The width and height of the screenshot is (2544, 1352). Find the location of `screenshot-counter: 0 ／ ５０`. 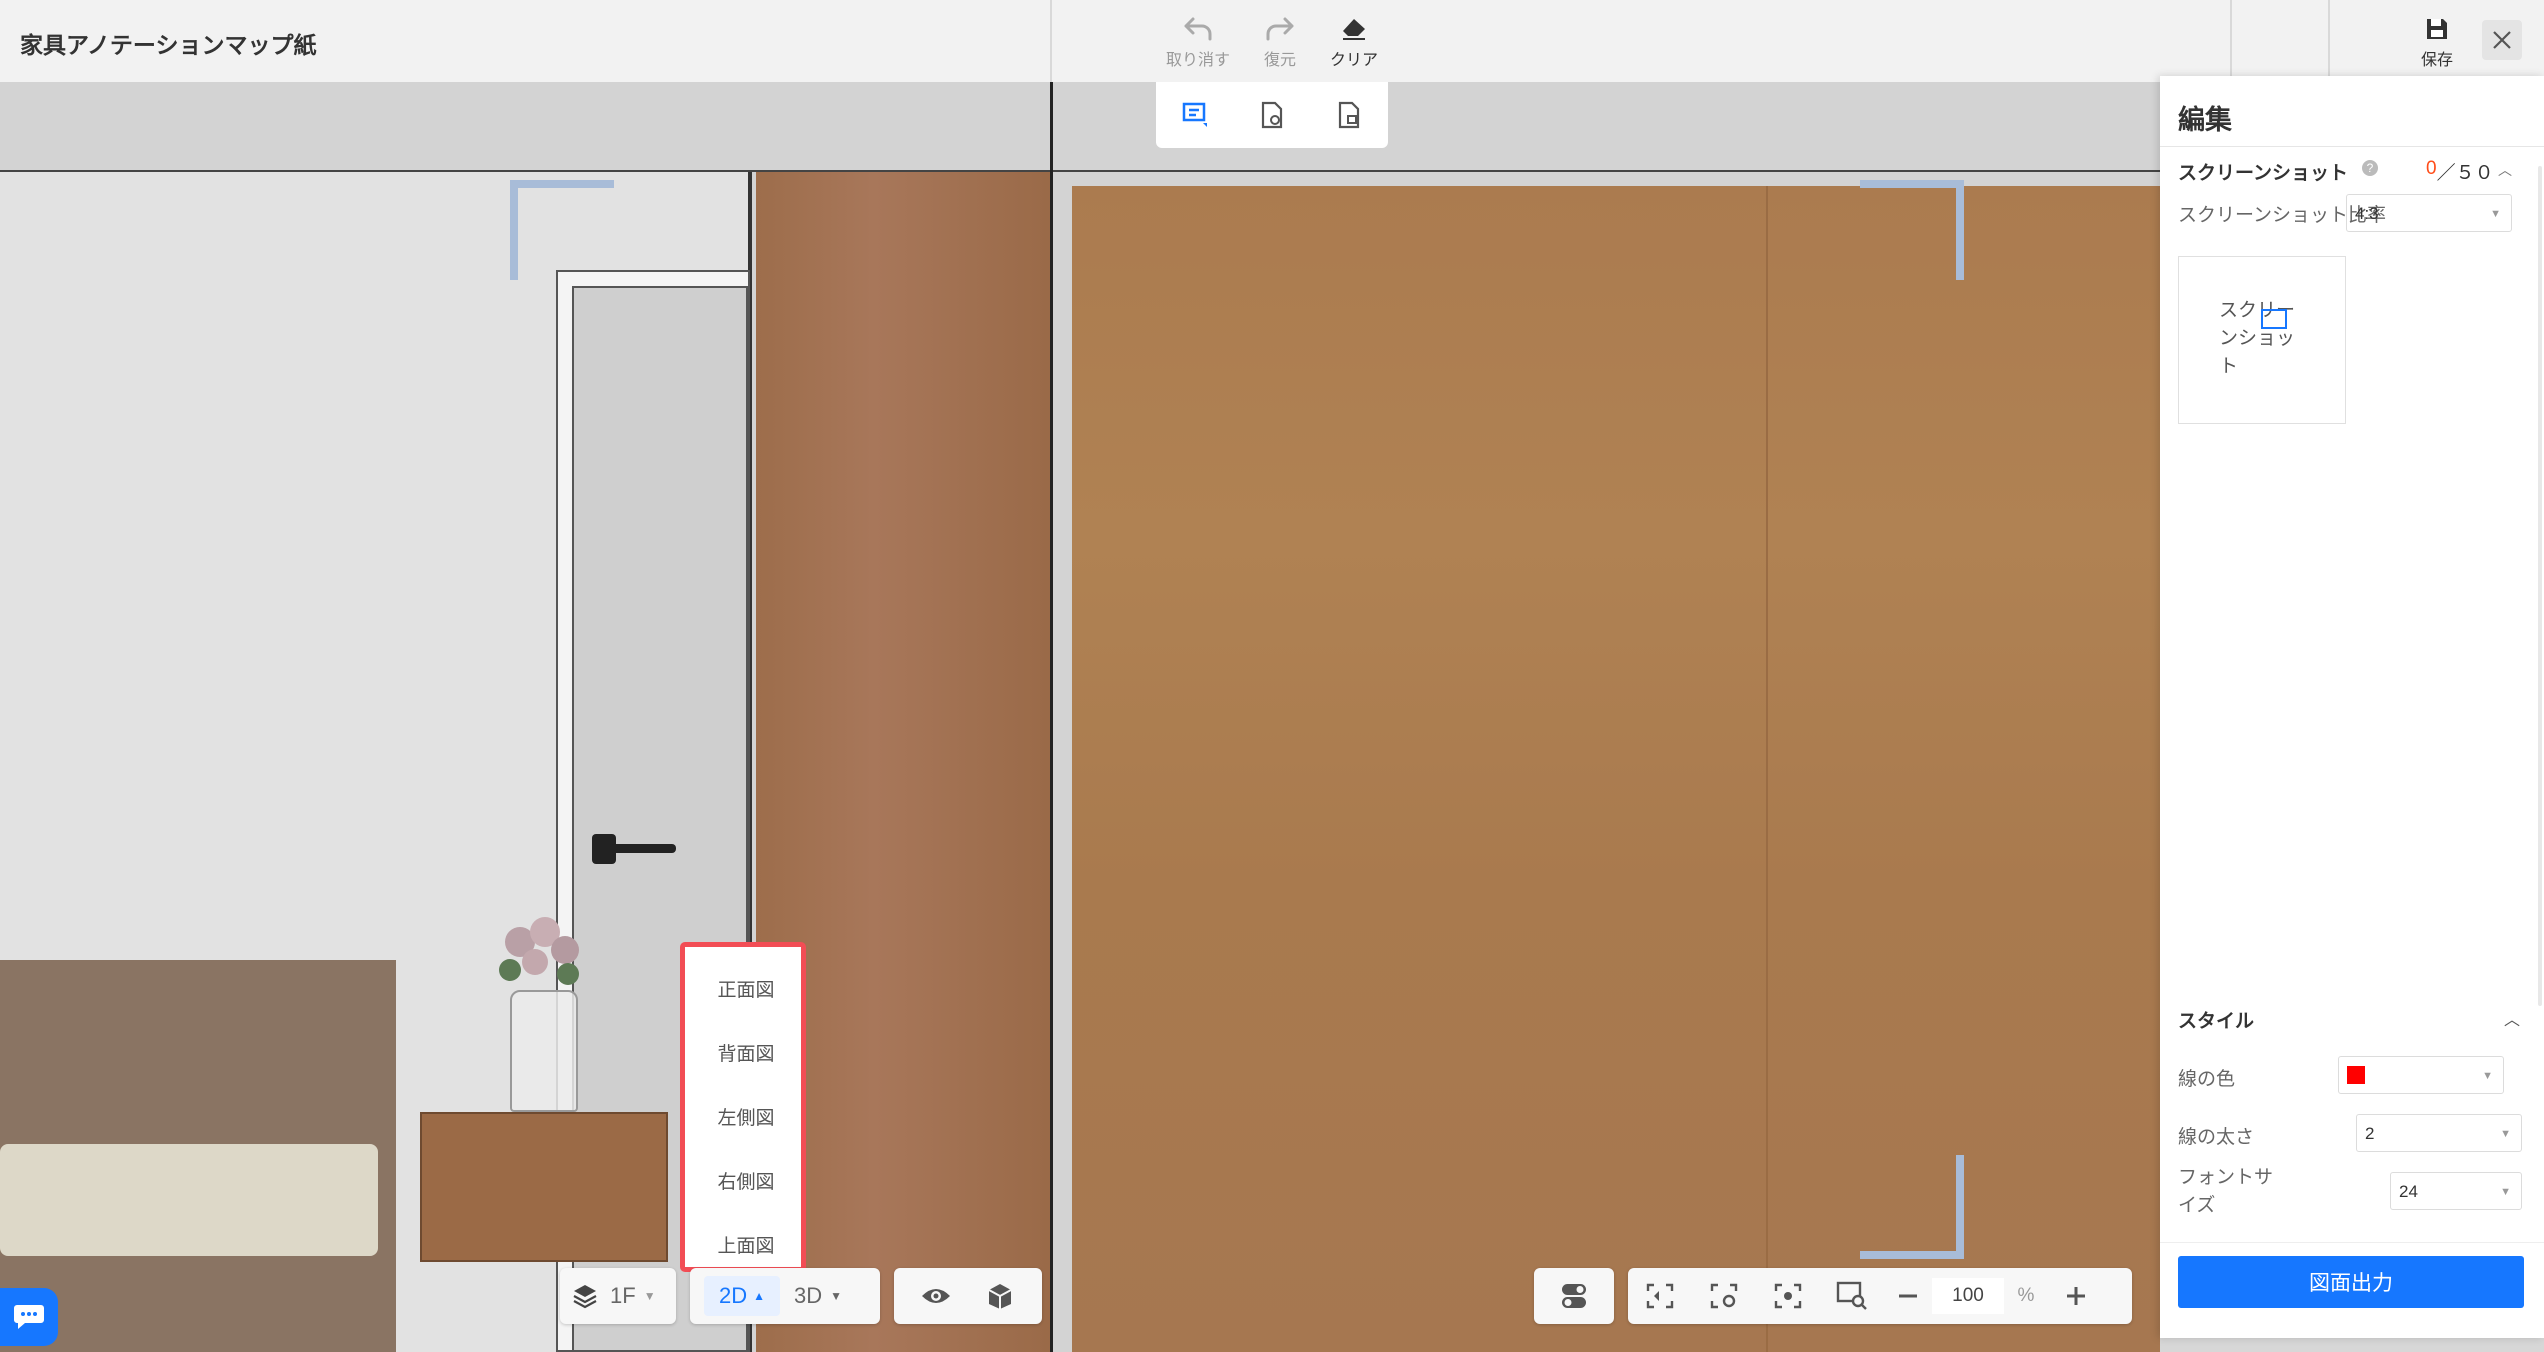

screenshot-counter: 0 ／ ５０ is located at coordinates (2460, 171).